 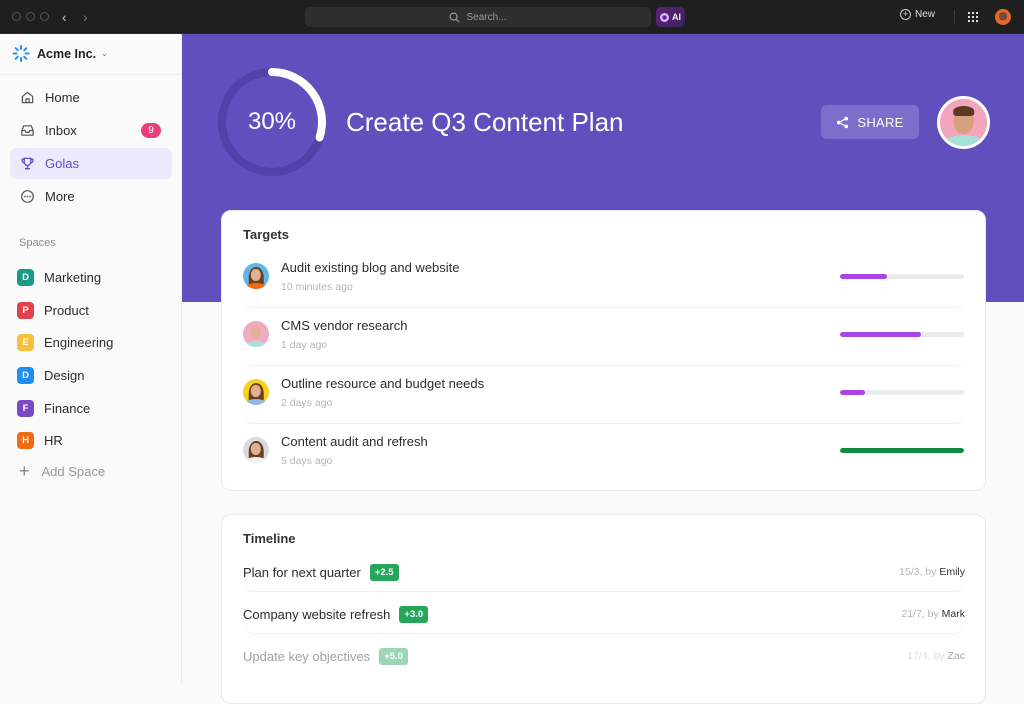 What do you see at coordinates (27, 130) in the screenshot?
I see `inbox-icon` at bounding box center [27, 130].